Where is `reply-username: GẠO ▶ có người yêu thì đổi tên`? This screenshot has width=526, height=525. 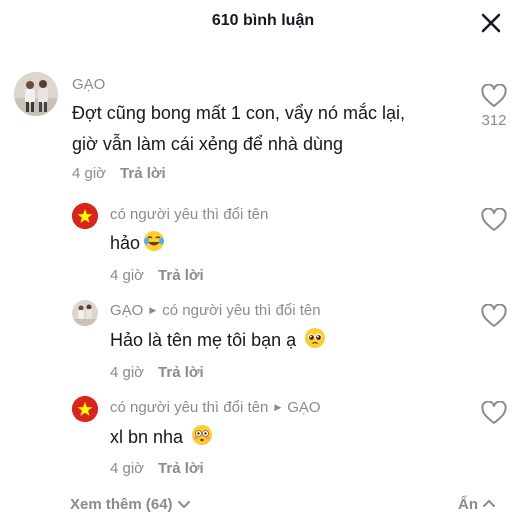
reply-username: GẠO ▶ có người yêu thì đổi tên is located at coordinates (215, 310).